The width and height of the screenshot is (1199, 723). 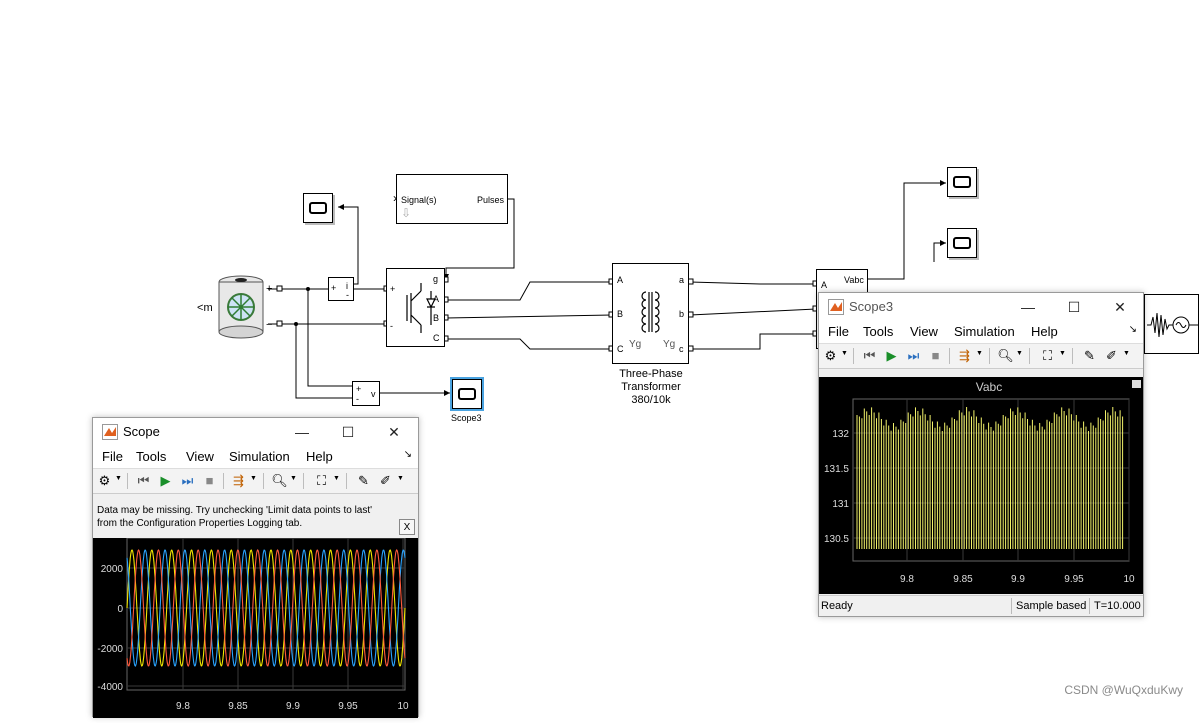 I want to click on pulses-output-label: Pulses, so click(x=491, y=200).